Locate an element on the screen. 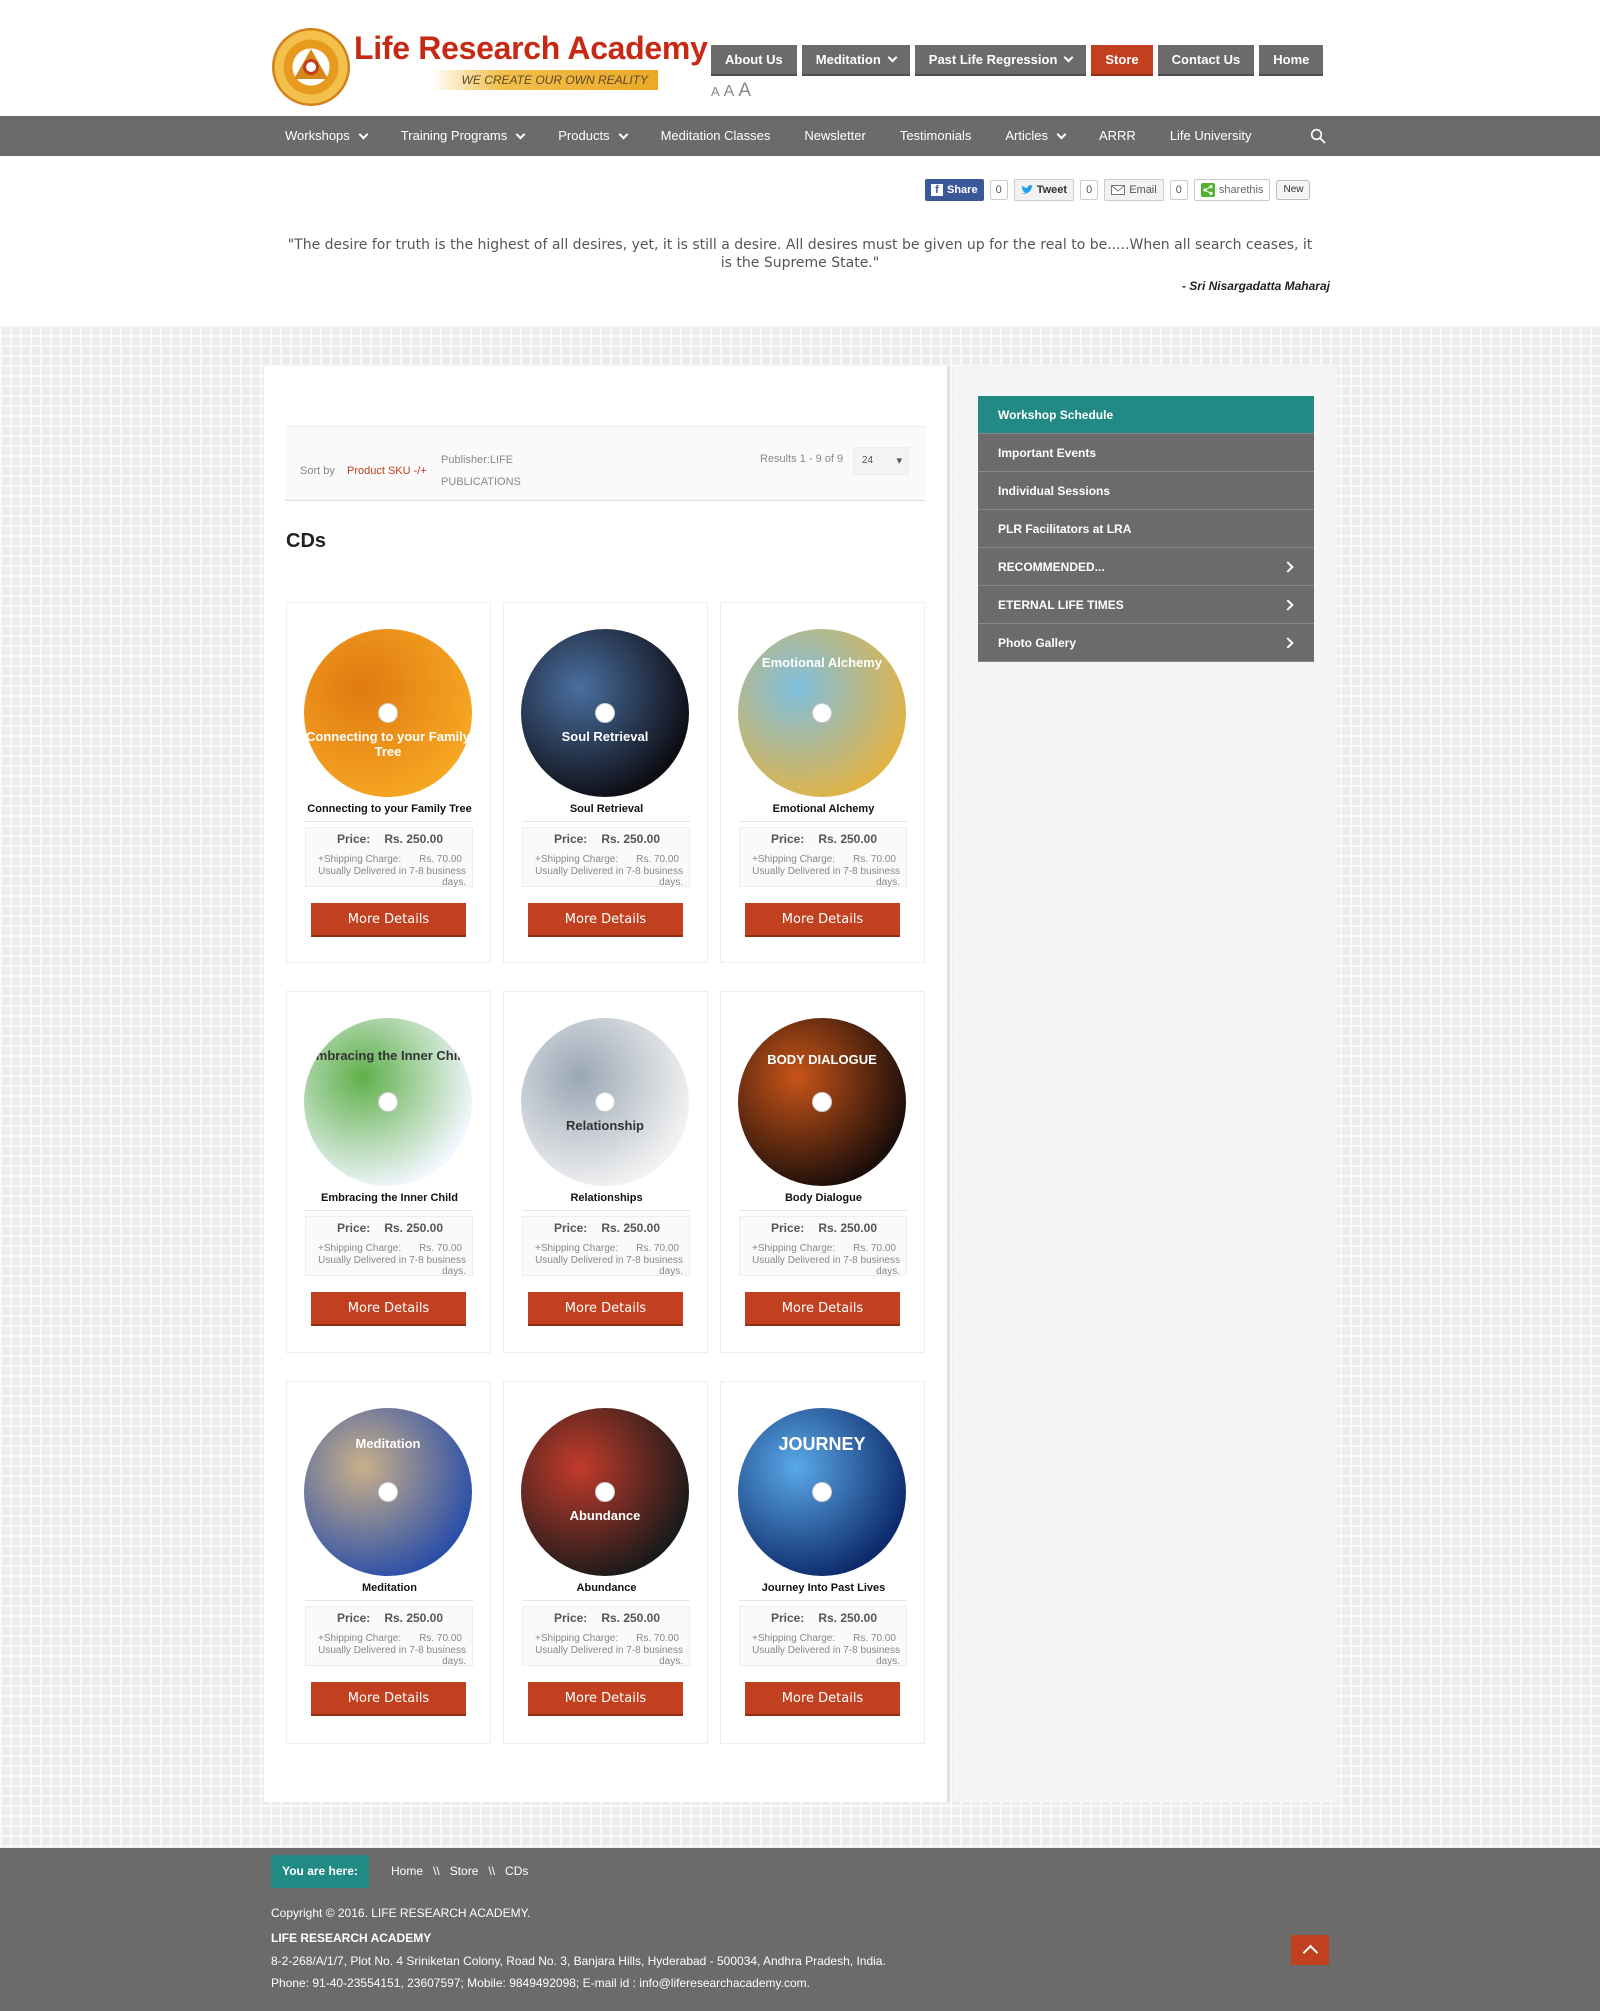  cd-cover-image: Meditation is located at coordinates (388, 1492).